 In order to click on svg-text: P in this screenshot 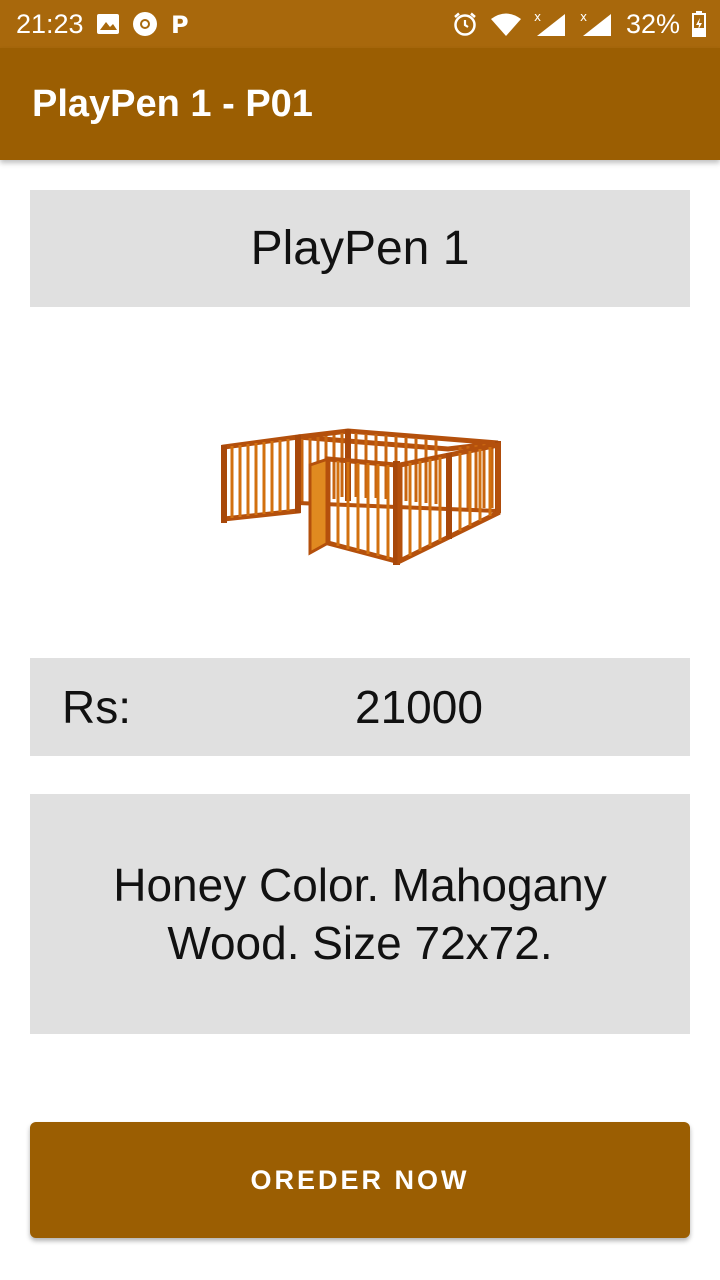, I will do `click(180, 24)`.